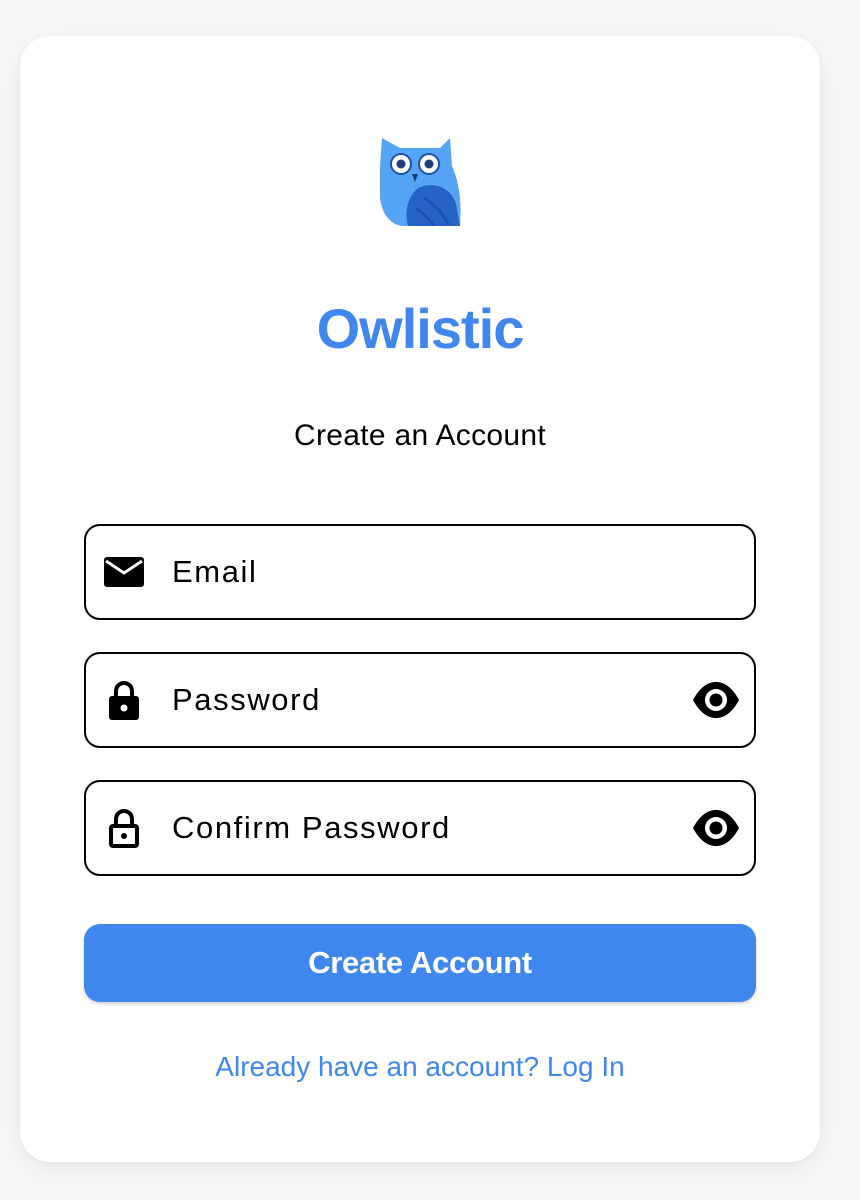 This screenshot has height=1200, width=860. What do you see at coordinates (420, 1067) in the screenshot?
I see `login-link: Already have an account? Log In` at bounding box center [420, 1067].